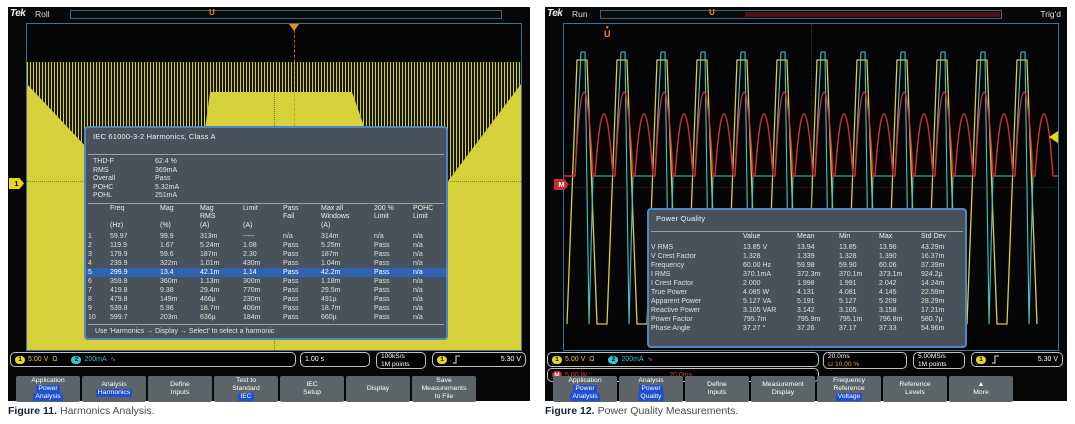 This screenshot has height=424, width=1075. Describe the element at coordinates (48, 380) in the screenshot. I see `softkey-label: Application` at that location.